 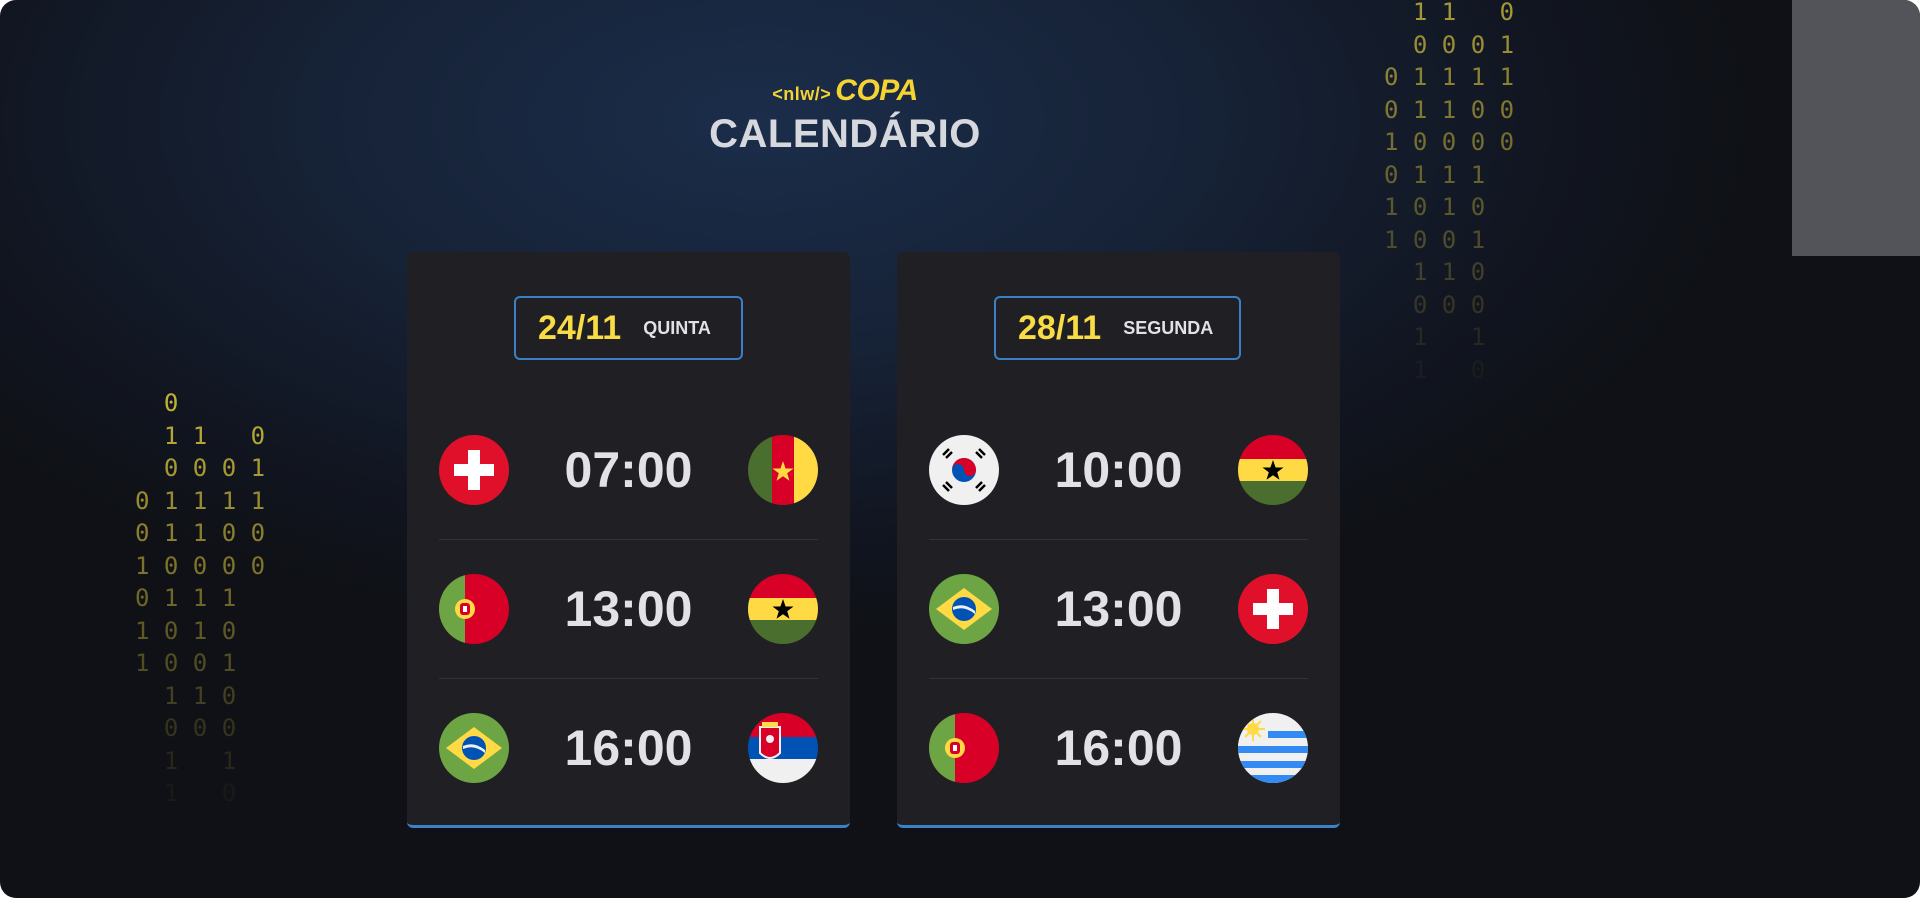 I want to click on match-day-card: 24/11 QUINTA 07:00 13:00 16:00, so click(x=628, y=540).